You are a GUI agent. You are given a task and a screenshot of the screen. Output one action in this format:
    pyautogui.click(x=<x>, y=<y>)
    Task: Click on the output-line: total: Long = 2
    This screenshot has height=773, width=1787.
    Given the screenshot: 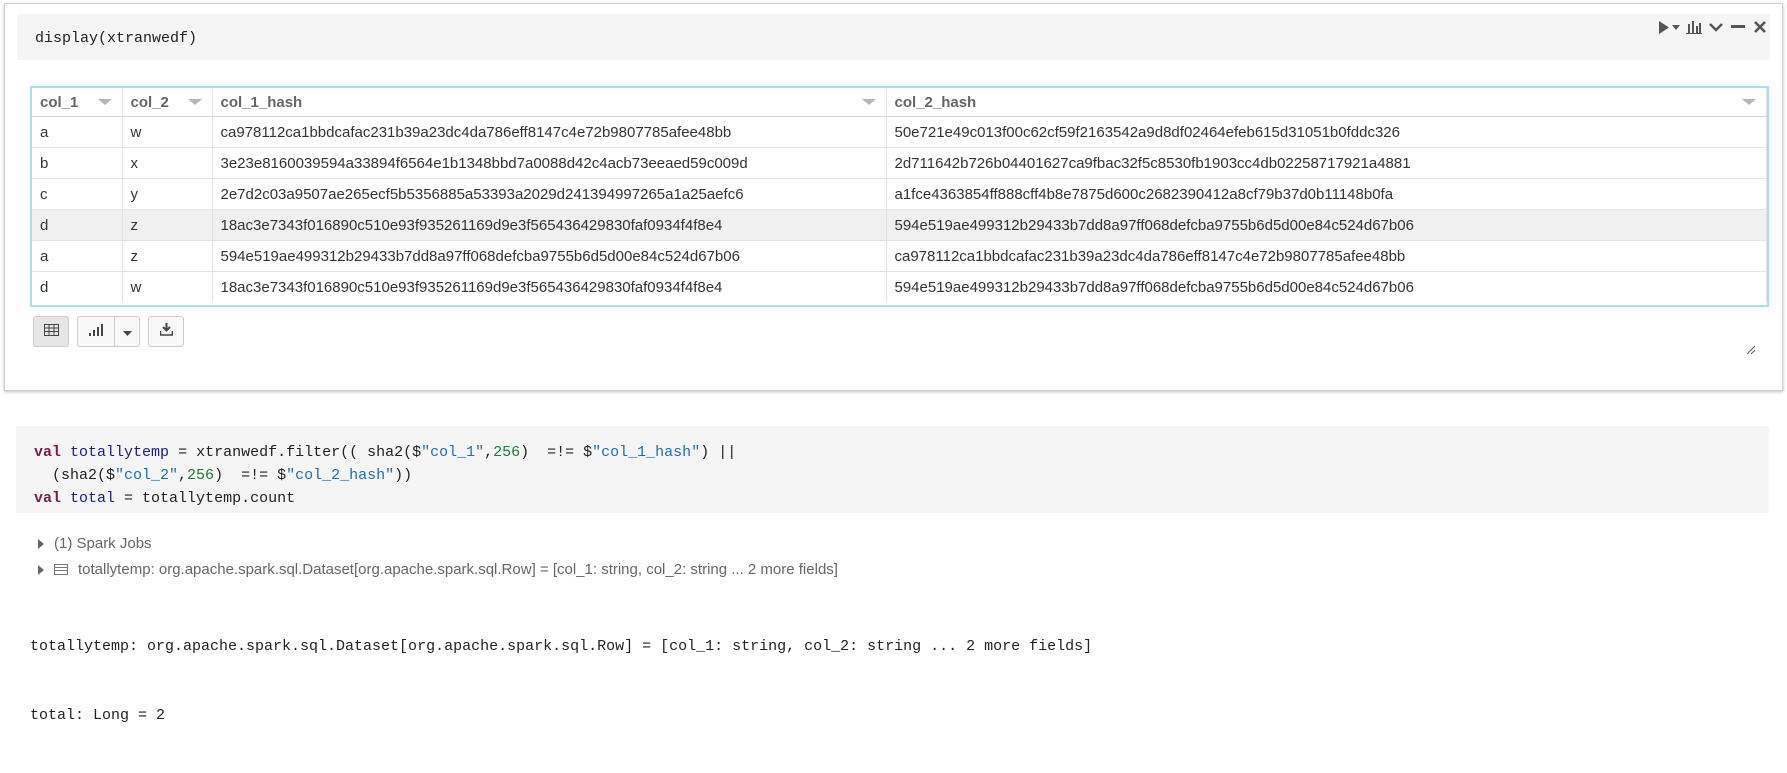 What is the action you would take?
    pyautogui.click(x=98, y=715)
    